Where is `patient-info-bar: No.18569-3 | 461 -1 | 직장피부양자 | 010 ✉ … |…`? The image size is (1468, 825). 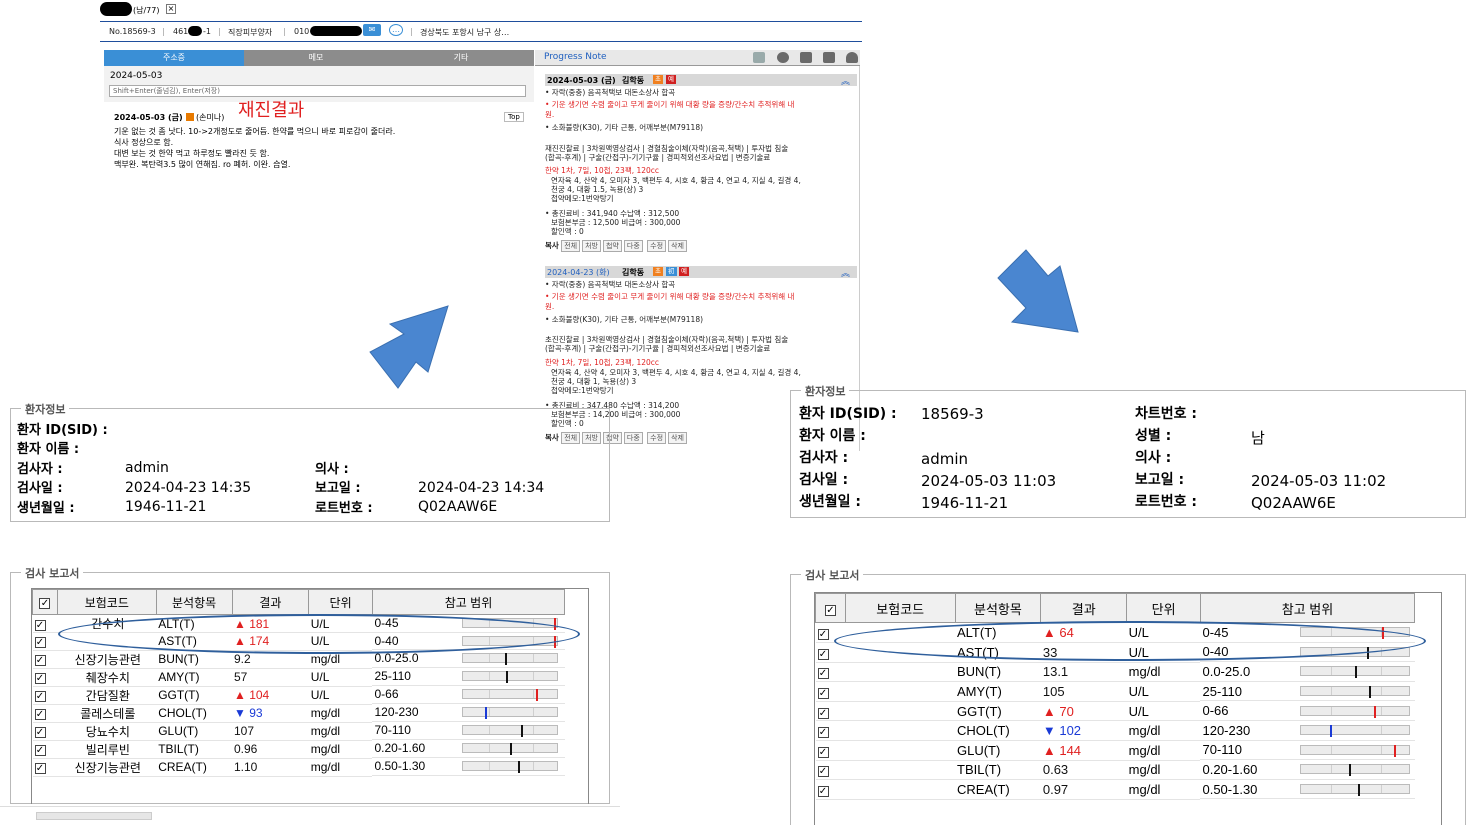 patient-info-bar: No.18569-3 | 461 -1 | 직장피부양자 | 010 ✉ … |… is located at coordinates (481, 32).